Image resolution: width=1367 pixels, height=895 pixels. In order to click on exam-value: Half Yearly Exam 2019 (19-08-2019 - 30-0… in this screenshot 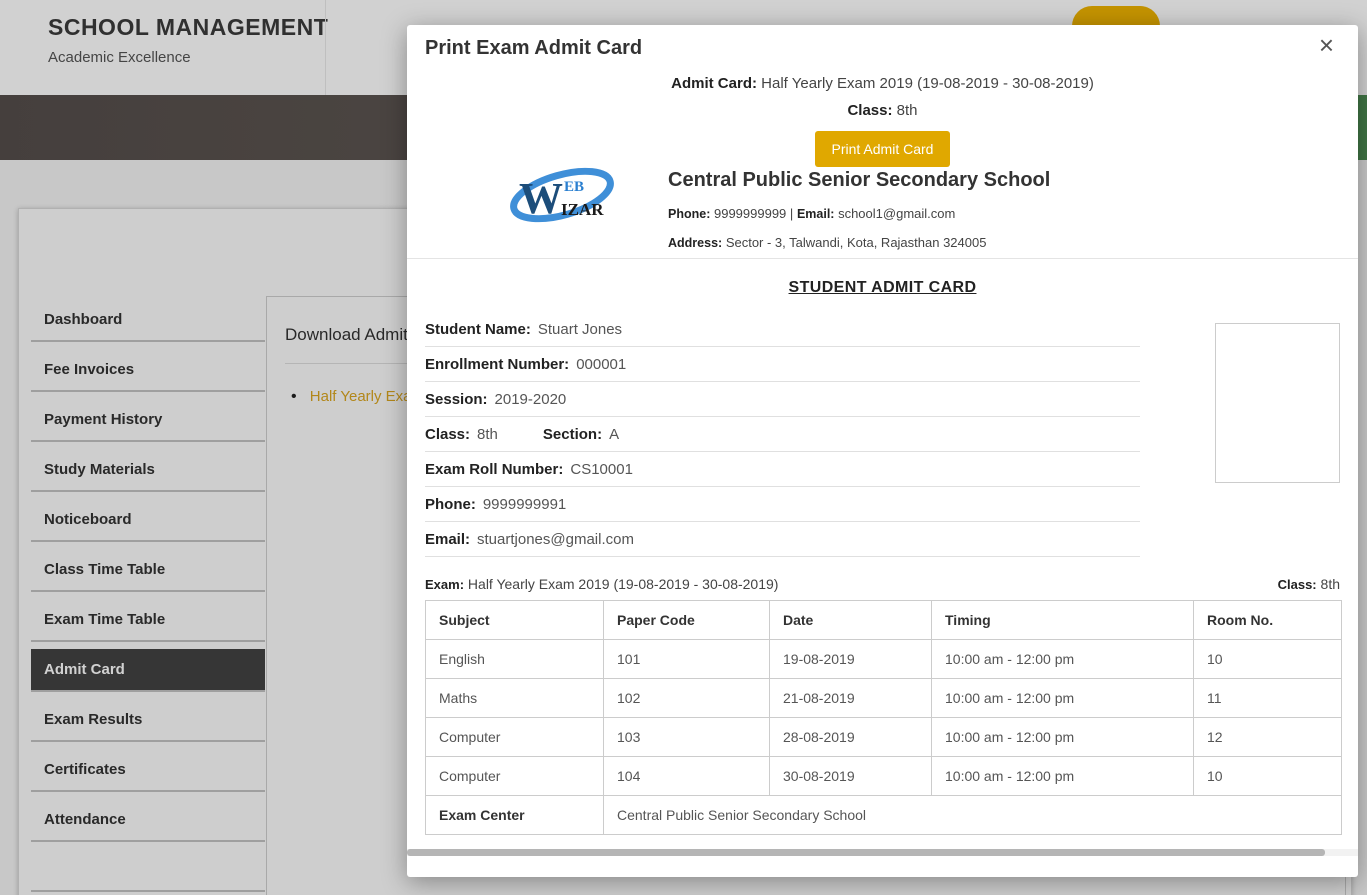, I will do `click(623, 584)`.